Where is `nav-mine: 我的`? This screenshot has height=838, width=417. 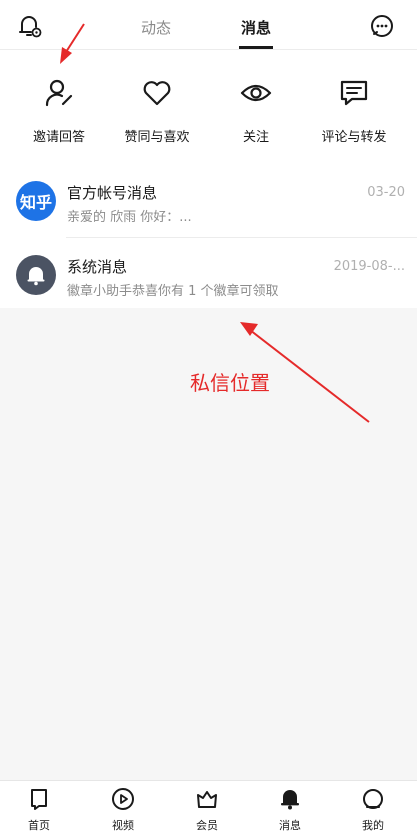 nav-mine: 我的 is located at coordinates (373, 810).